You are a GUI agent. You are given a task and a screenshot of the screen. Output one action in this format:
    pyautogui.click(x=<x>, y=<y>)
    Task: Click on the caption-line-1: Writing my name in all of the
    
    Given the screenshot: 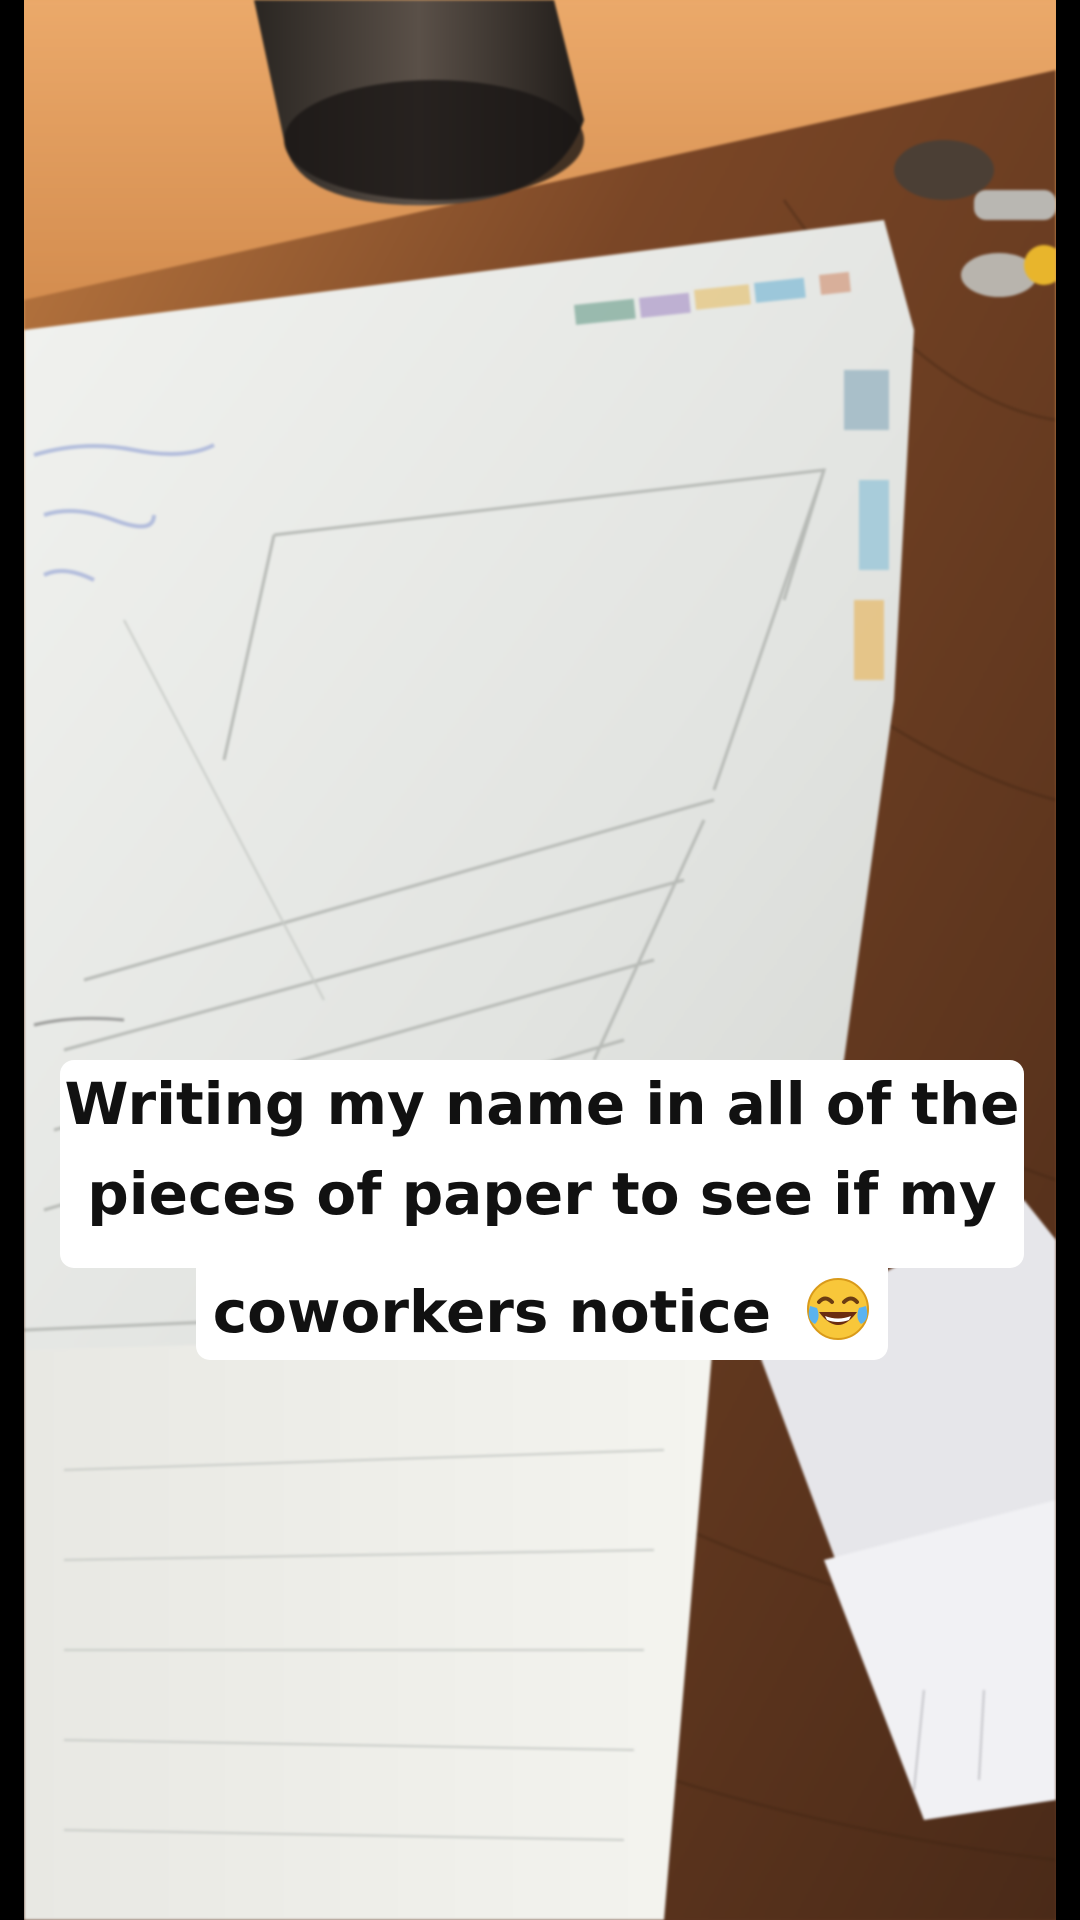 What is the action you would take?
    pyautogui.click(x=542, y=1105)
    